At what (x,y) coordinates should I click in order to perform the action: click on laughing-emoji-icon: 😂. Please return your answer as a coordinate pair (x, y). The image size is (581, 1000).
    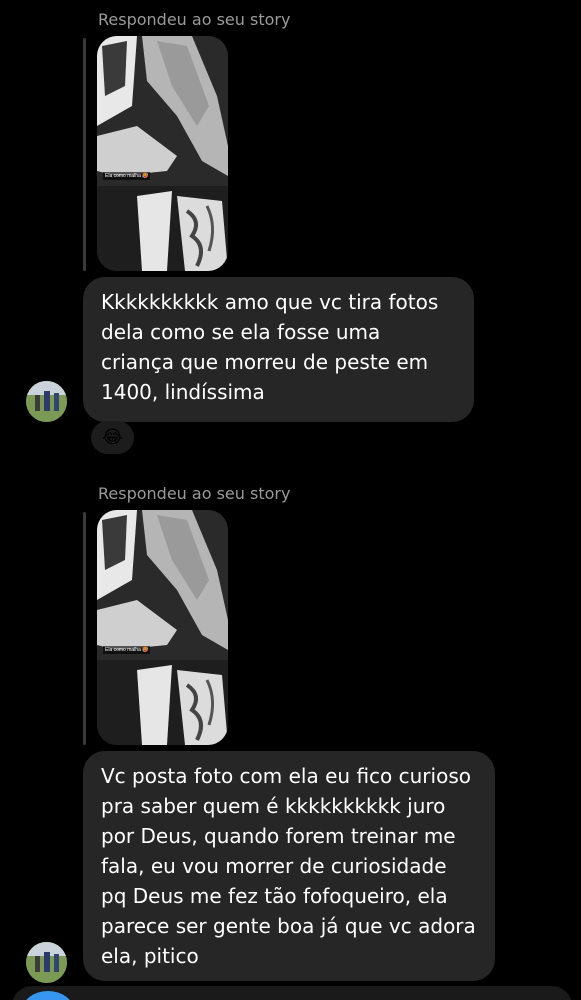
    Looking at the image, I should click on (112, 437).